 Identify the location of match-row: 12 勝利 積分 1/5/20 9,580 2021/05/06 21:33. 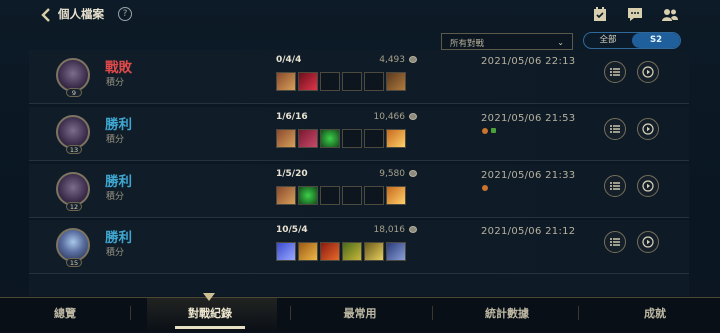
(359, 191).